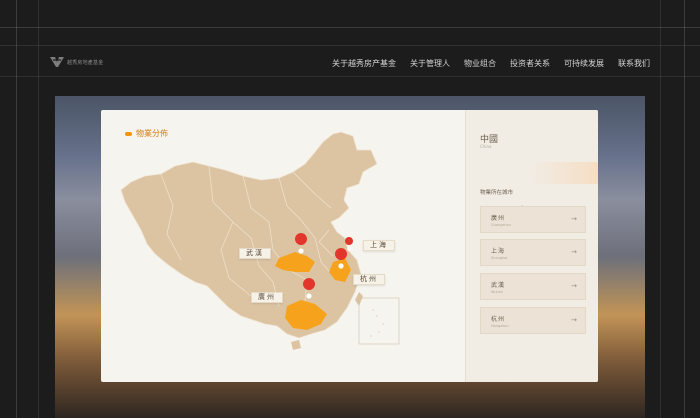 The image size is (700, 418). I want to click on hainan-shape, so click(296, 345).